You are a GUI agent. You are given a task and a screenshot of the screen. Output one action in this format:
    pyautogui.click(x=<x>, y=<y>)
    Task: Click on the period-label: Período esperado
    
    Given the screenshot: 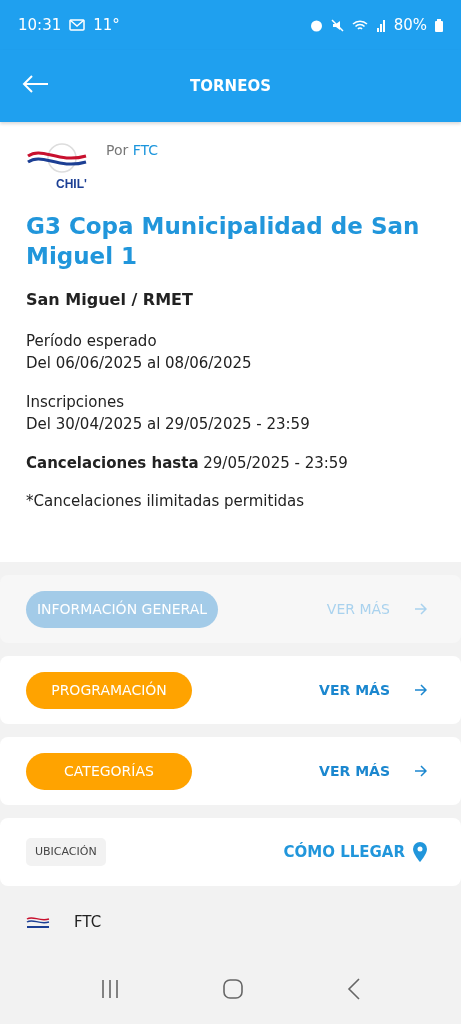 What is the action you would take?
    pyautogui.click(x=92, y=341)
    